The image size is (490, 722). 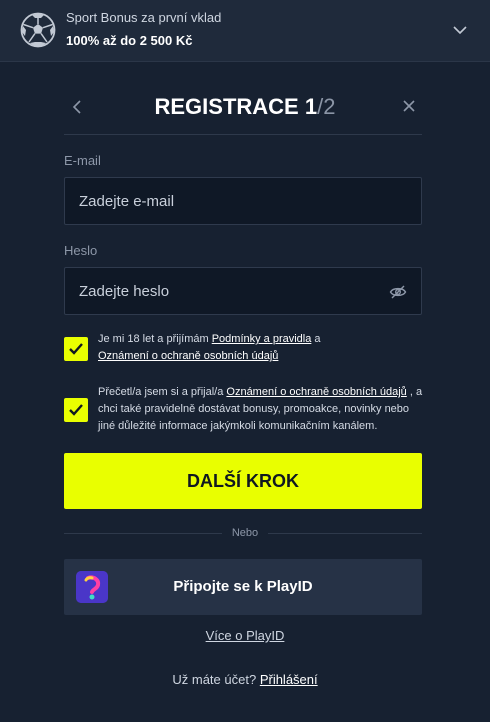 What do you see at coordinates (129, 40) in the screenshot?
I see `bonus-amount: 100% až do 2 500 Kč` at bounding box center [129, 40].